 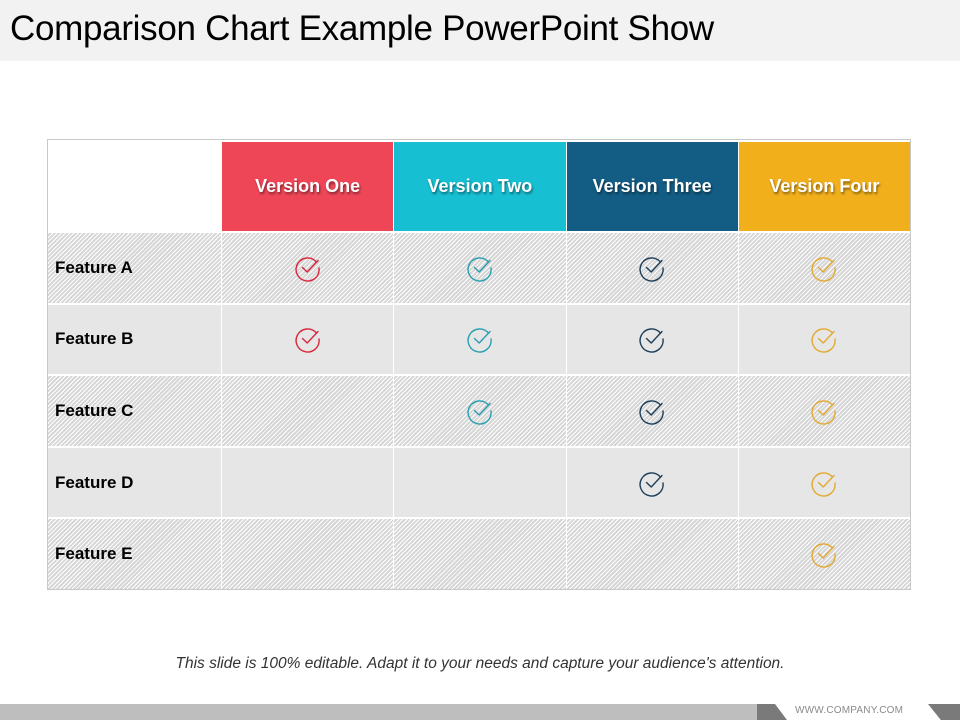 What do you see at coordinates (134, 481) in the screenshot?
I see `row-label: Feature D` at bounding box center [134, 481].